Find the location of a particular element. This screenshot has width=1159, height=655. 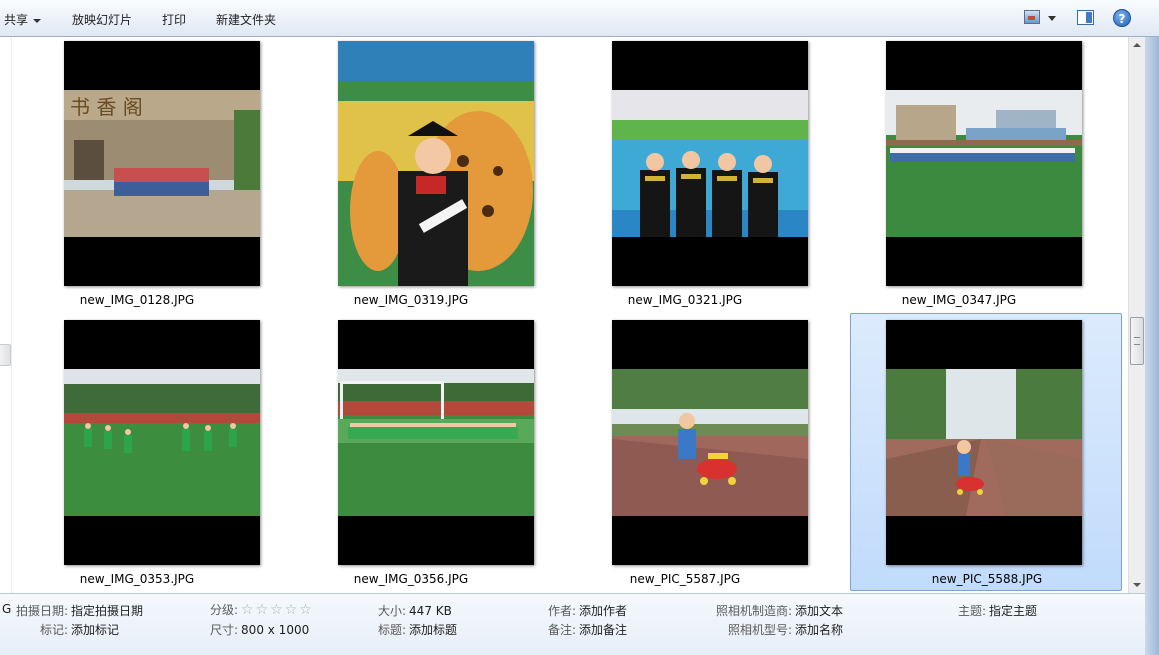

tags-value: 添加标记 is located at coordinates (95, 630).